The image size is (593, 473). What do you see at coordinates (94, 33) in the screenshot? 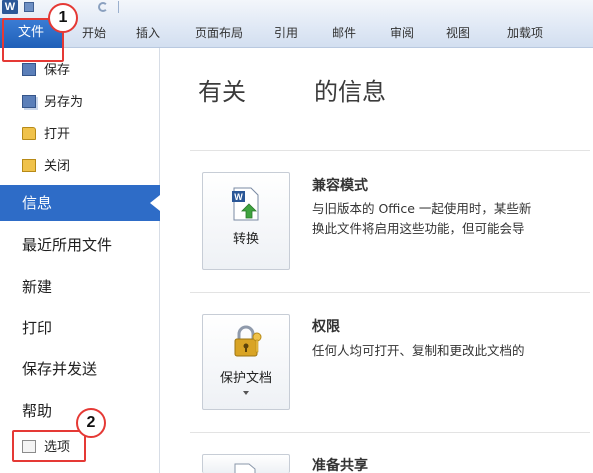
I see `tab-home: 开始` at bounding box center [94, 33].